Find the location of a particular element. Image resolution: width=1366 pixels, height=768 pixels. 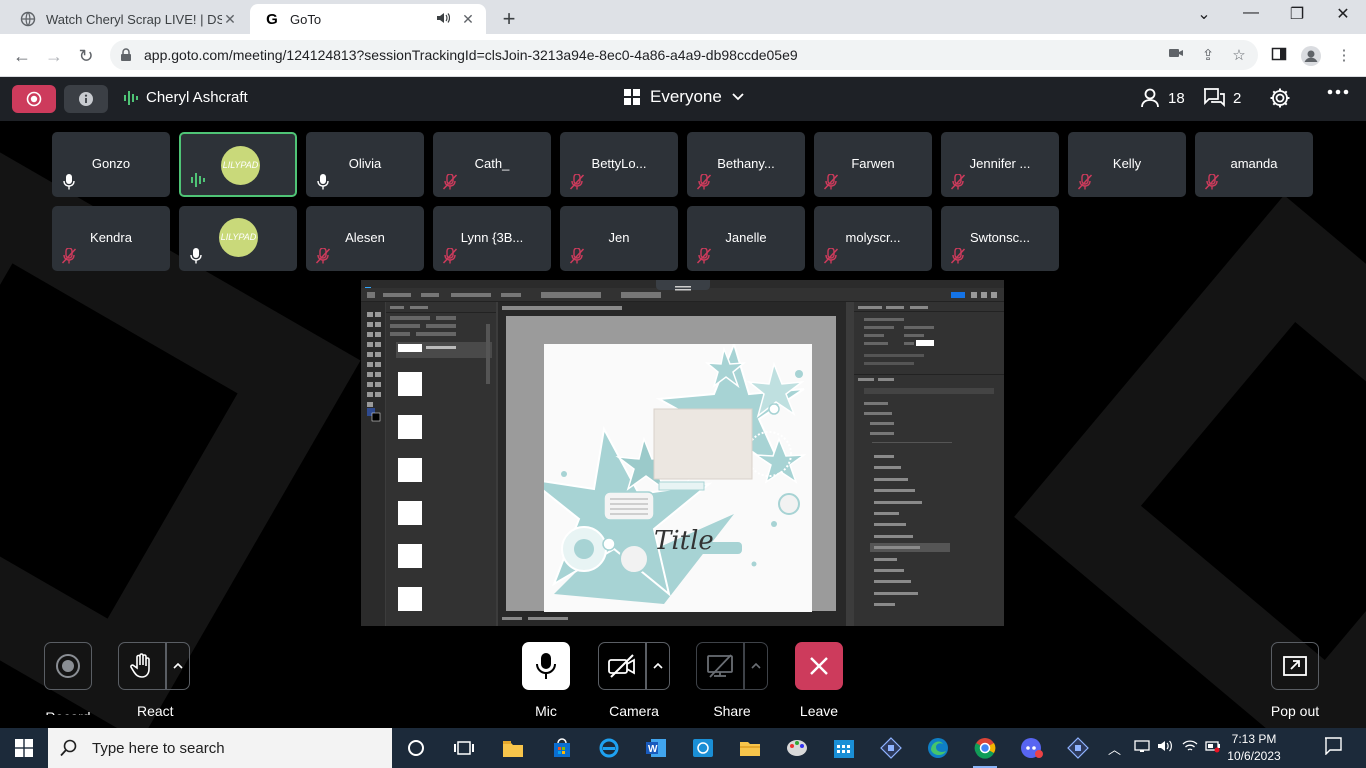

browser-tab-inactive: Watch Cheryl Scrap LIVE! | DSD 2 ✕ is located at coordinates (127, 19).